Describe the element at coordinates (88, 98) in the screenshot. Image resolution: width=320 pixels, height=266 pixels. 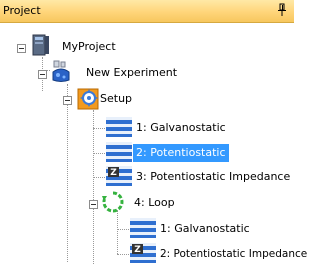
I see `gear-icon` at that location.